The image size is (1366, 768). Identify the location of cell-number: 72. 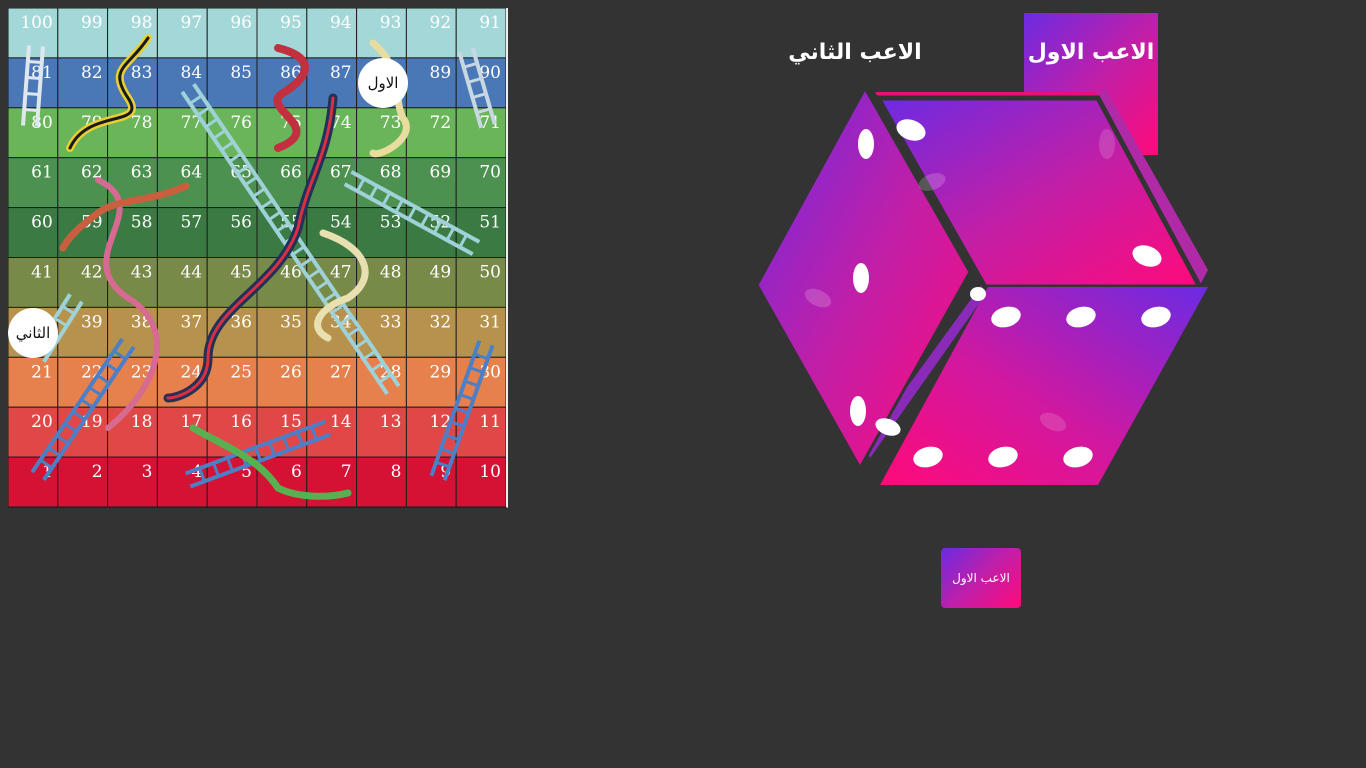
(441, 123).